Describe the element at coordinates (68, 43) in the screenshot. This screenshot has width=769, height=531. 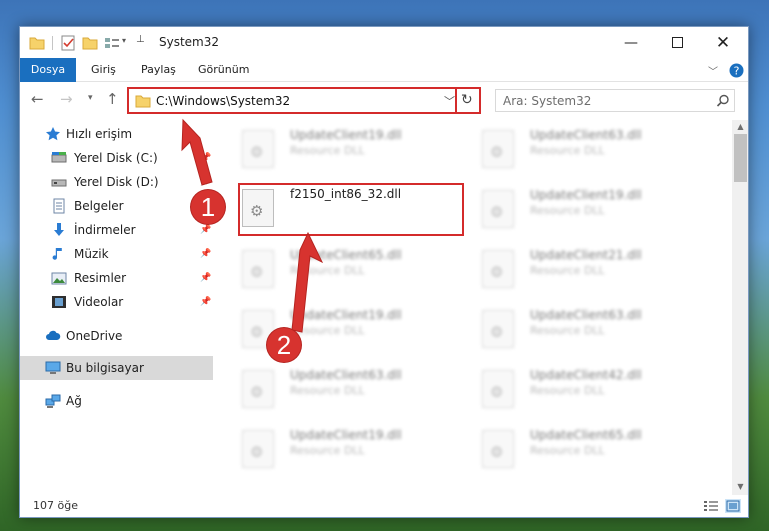
I see `properties-icon` at that location.